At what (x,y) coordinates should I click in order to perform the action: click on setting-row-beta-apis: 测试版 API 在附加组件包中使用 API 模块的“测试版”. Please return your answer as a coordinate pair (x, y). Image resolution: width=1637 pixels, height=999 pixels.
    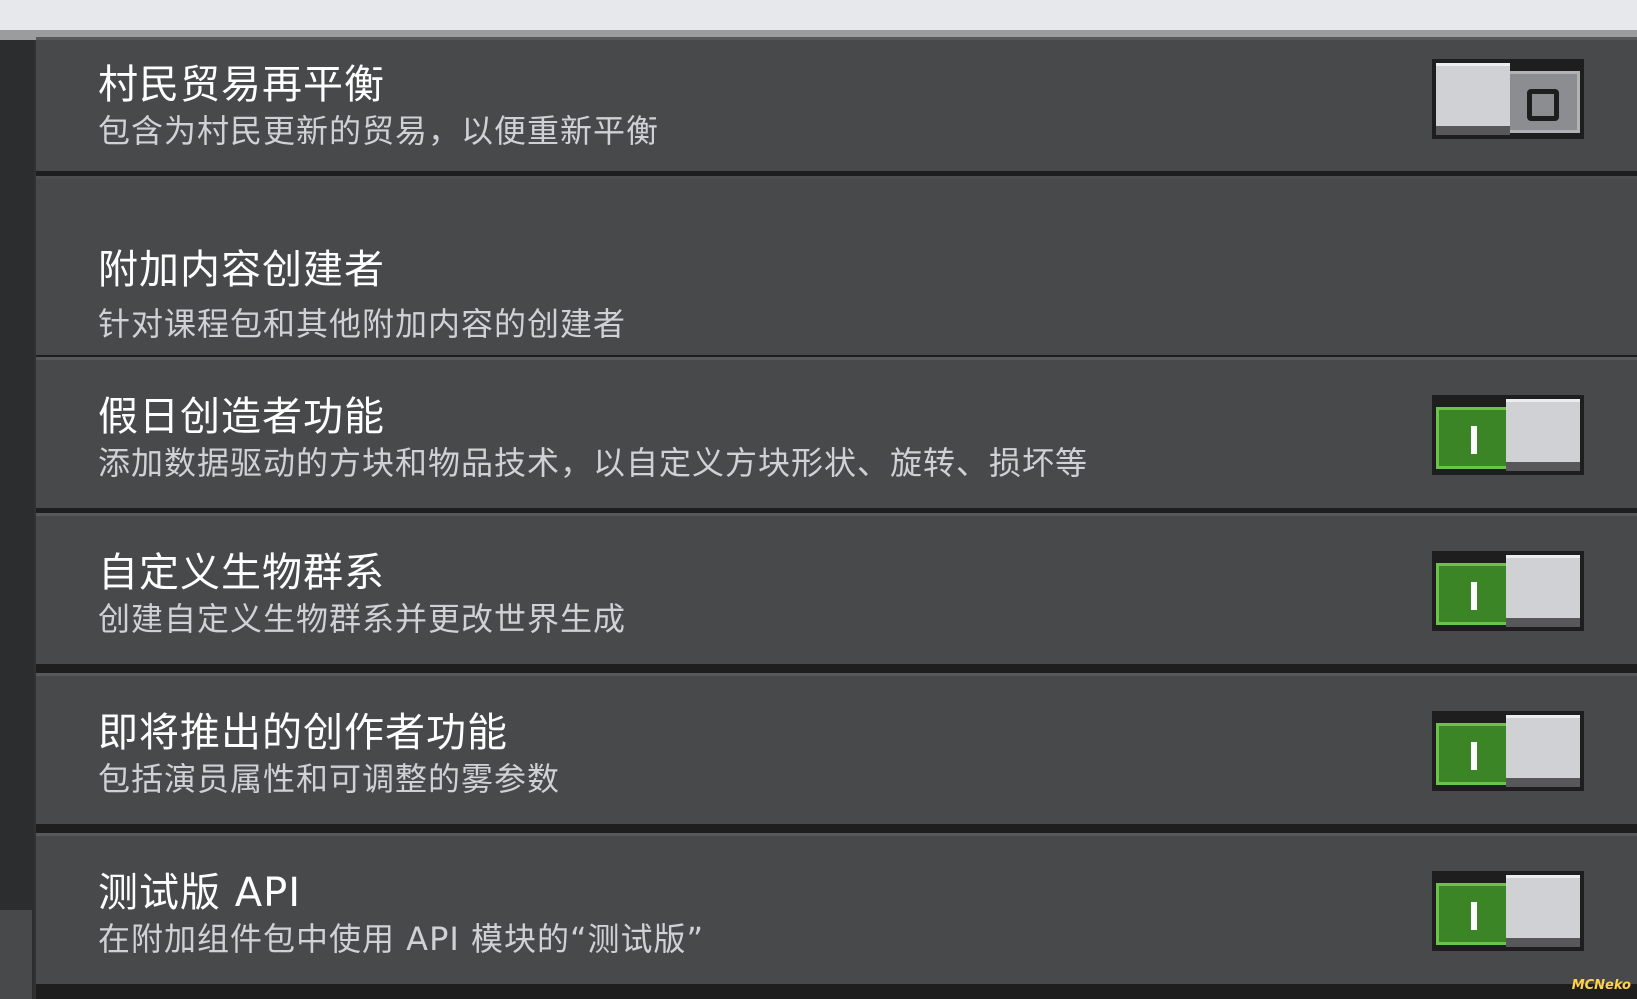
    Looking at the image, I should click on (836, 908).